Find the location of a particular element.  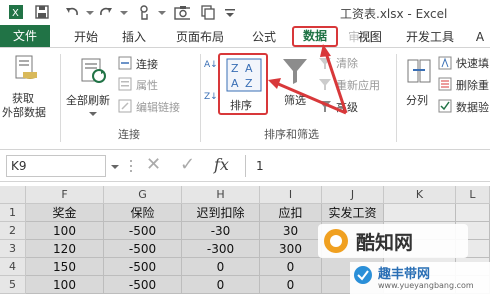

select-all-corner is located at coordinates (13, 195).